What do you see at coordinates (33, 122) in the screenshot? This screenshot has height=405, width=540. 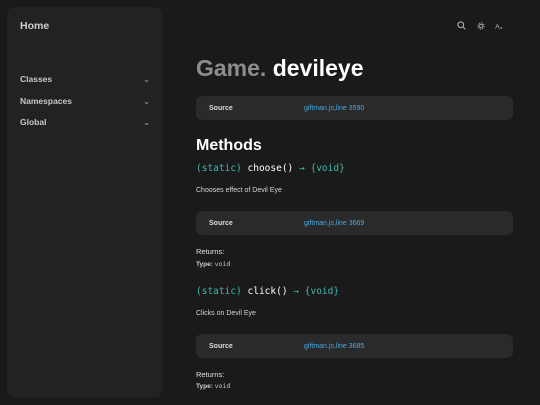 I see `sidebar-item-label: Global` at bounding box center [33, 122].